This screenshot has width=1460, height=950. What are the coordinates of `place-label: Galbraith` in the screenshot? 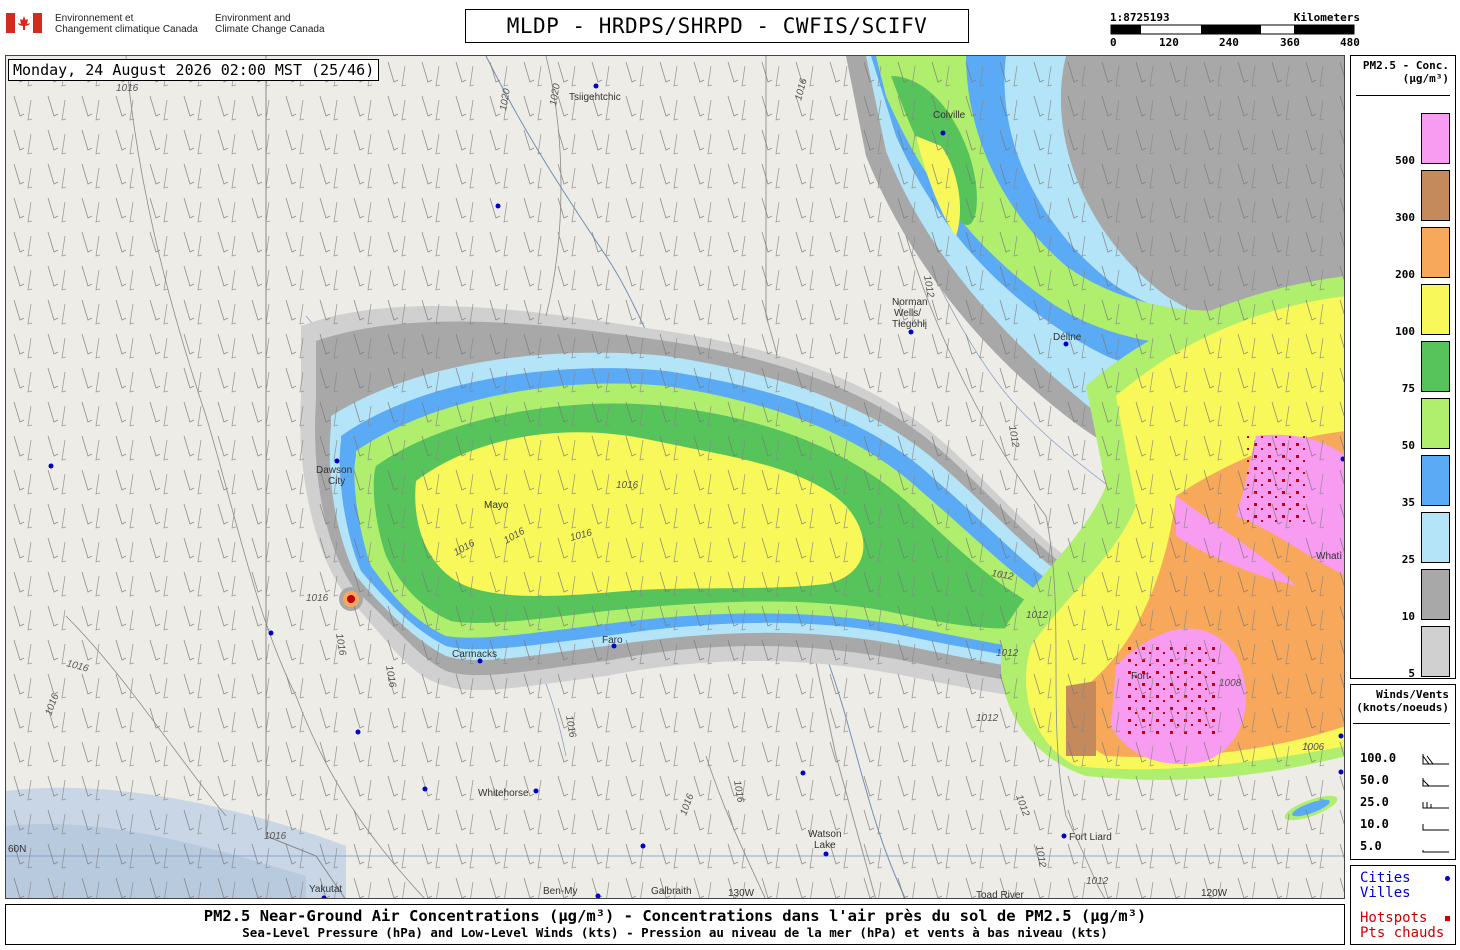 It's located at (671, 891).